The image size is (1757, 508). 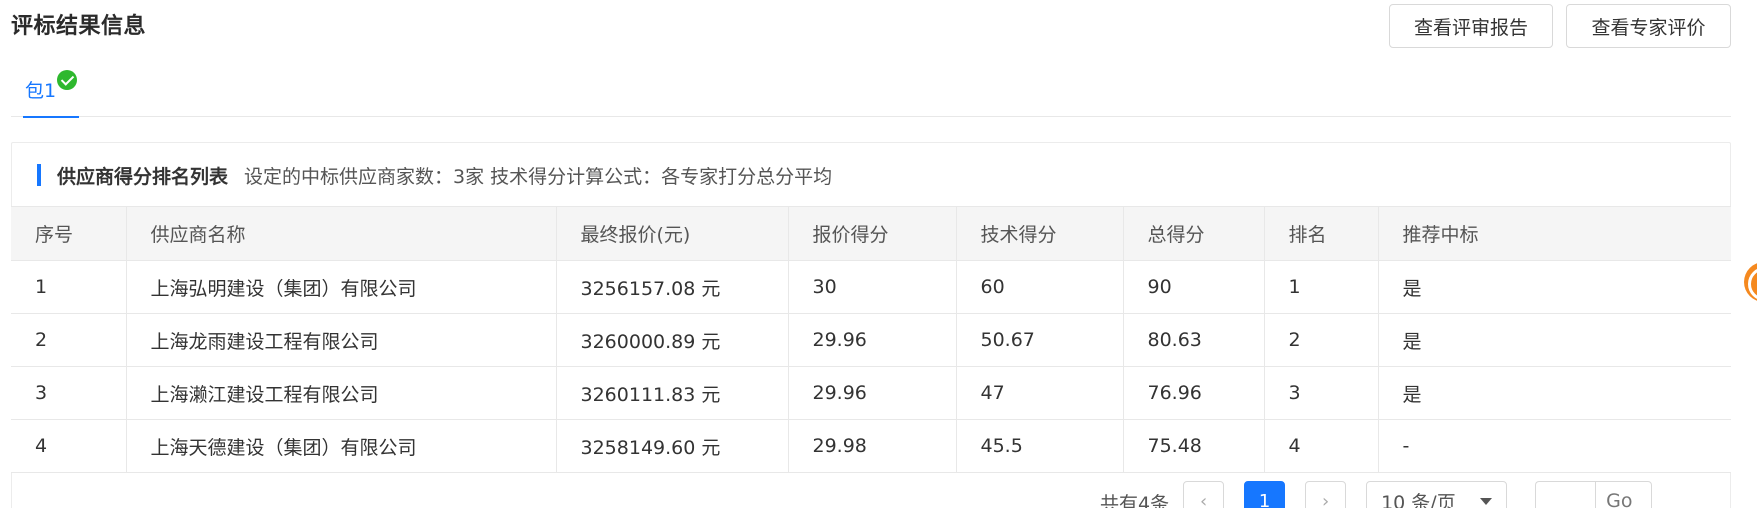 What do you see at coordinates (1040, 446) in the screenshot?
I see `table-cell: 45.5` at bounding box center [1040, 446].